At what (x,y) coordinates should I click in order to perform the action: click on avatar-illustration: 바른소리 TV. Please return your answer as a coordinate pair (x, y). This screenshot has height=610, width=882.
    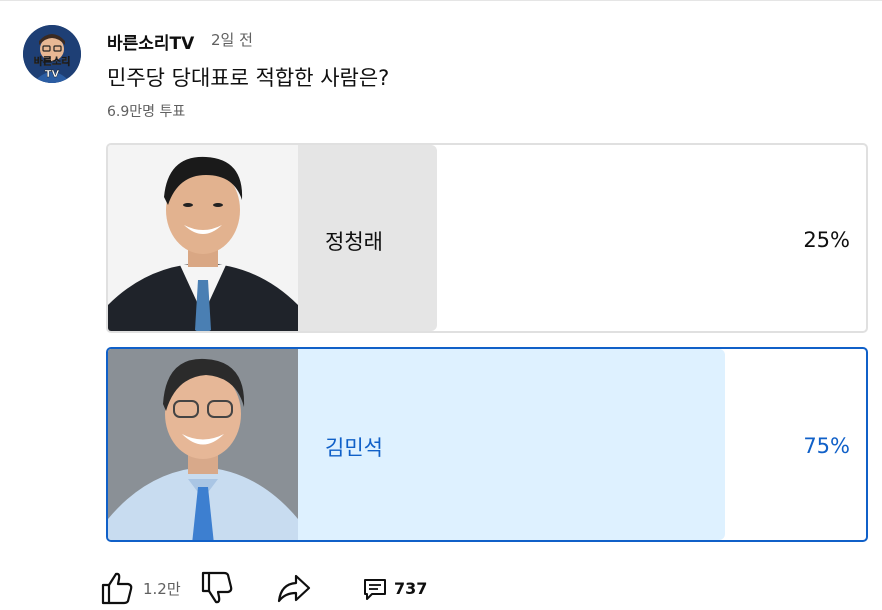
    Looking at the image, I should click on (52, 54).